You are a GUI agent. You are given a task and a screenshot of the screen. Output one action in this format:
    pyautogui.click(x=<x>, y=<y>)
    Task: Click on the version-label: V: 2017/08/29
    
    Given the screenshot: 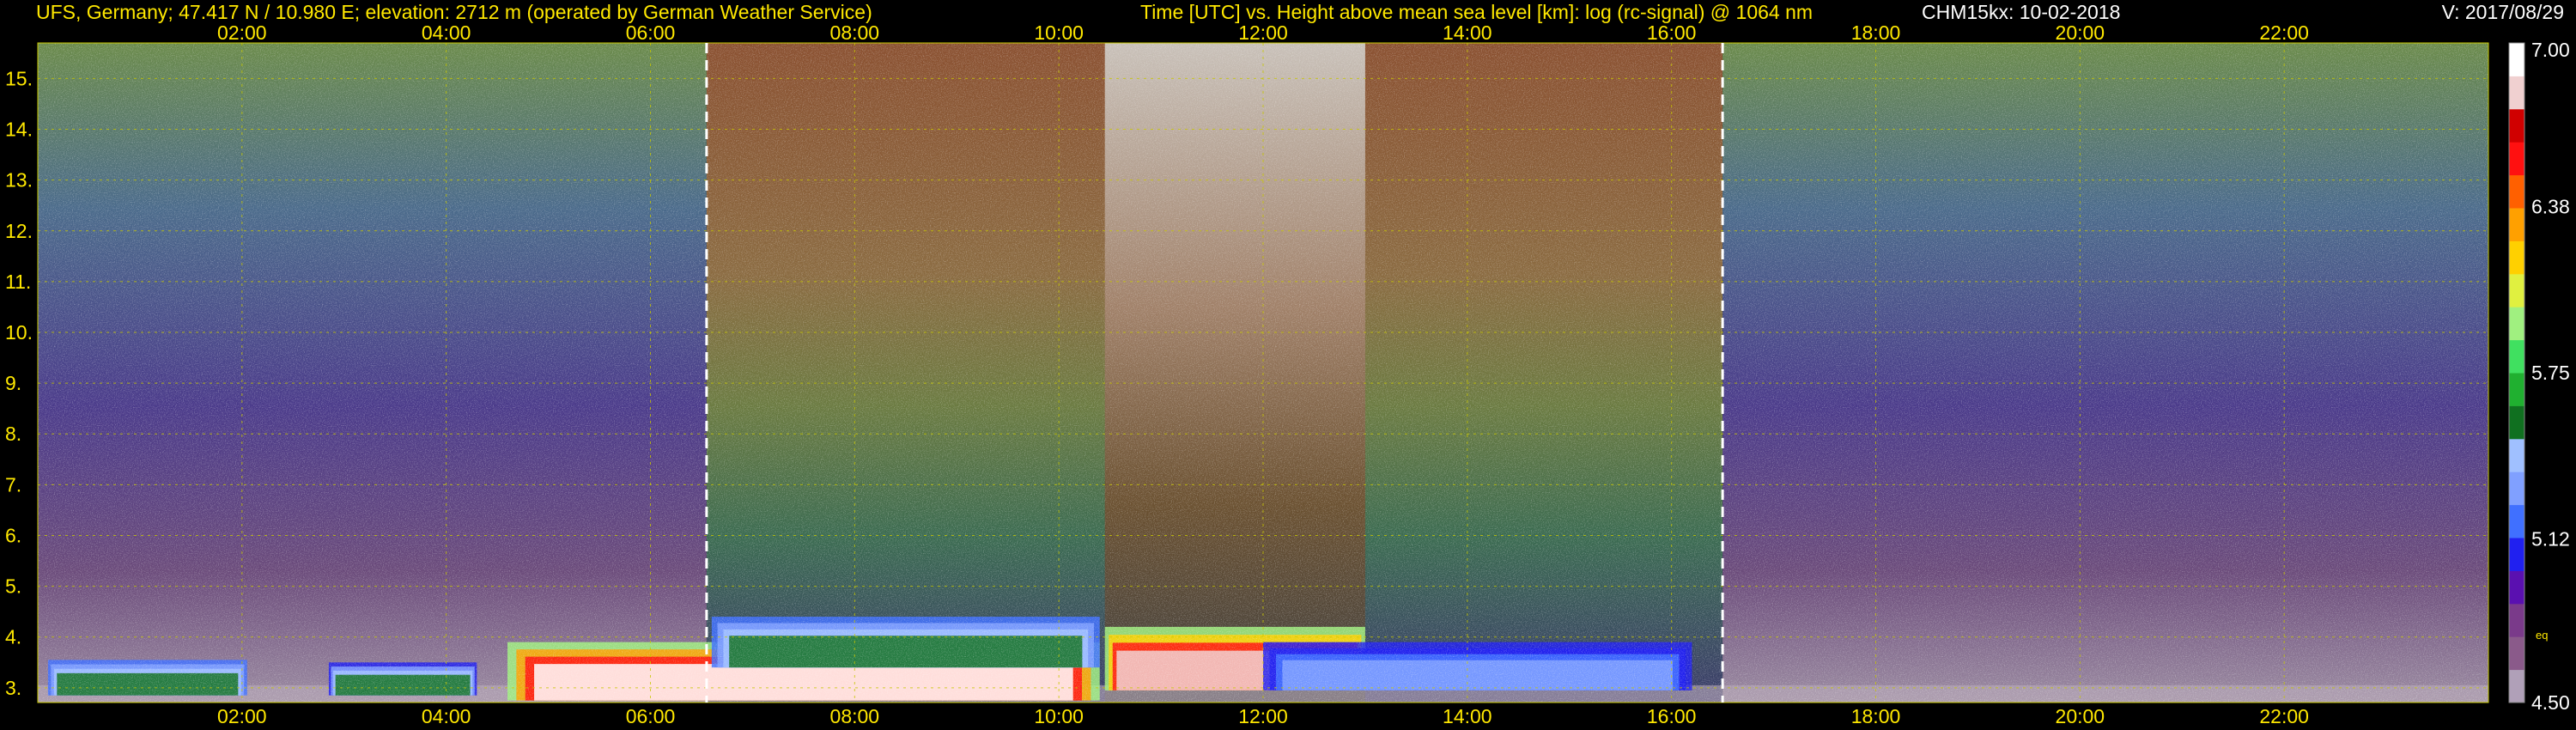 What is the action you would take?
    pyautogui.click(x=2502, y=12)
    